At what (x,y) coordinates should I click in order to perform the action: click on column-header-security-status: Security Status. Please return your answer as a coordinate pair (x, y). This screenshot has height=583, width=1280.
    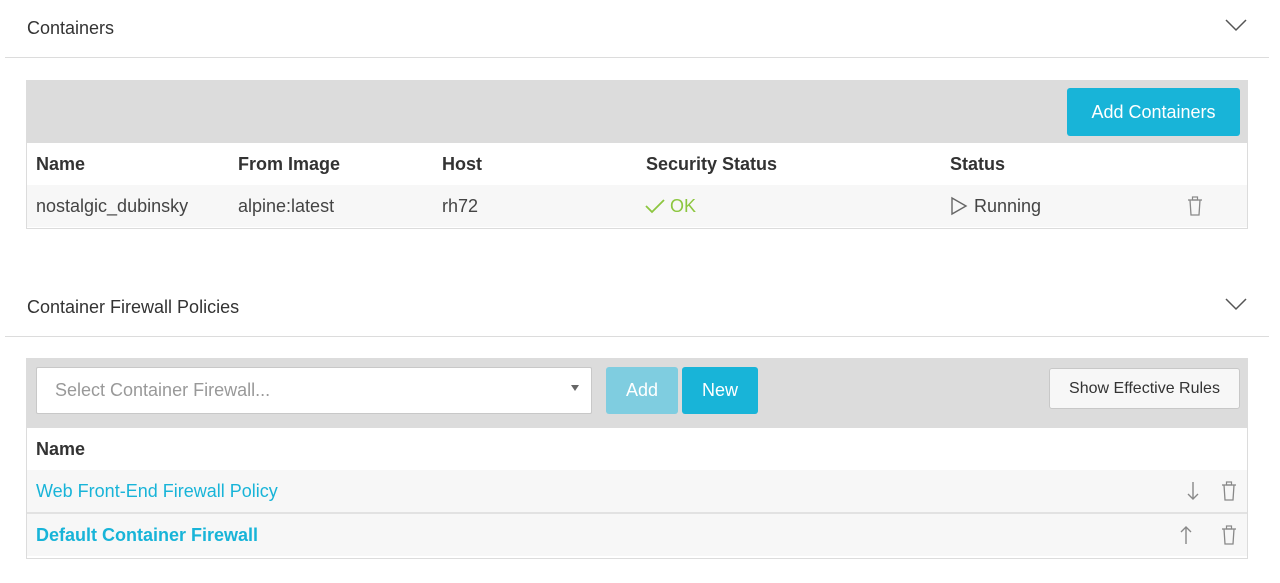
    Looking at the image, I should click on (712, 163).